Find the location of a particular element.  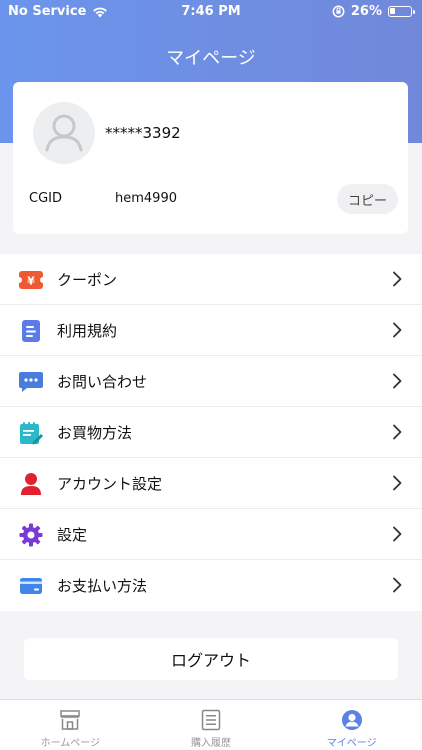

avatar is located at coordinates (64, 133).